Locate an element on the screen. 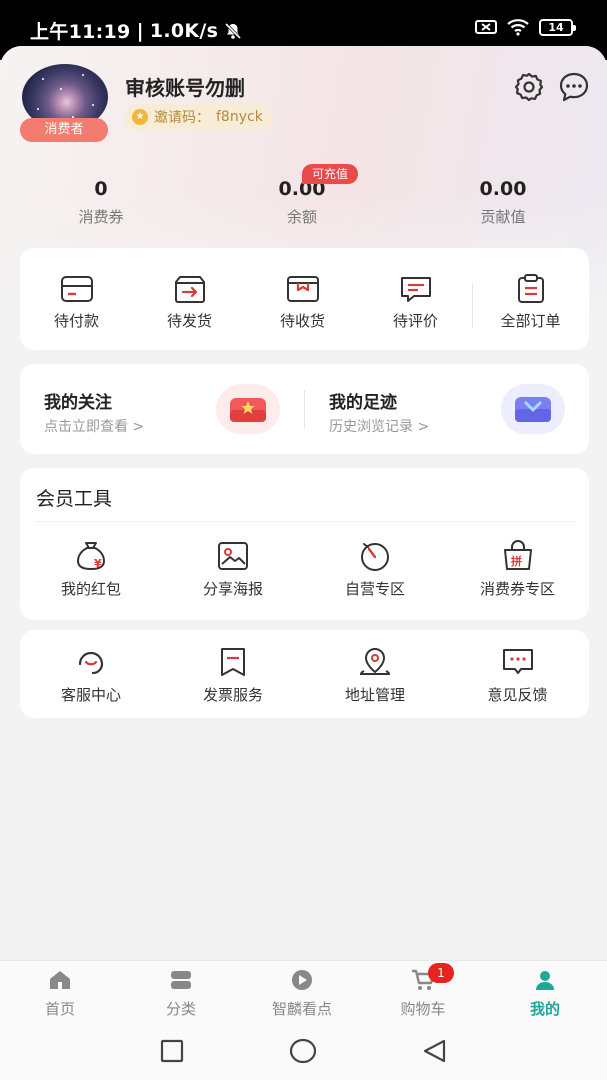 Image resolution: width=607 pixels, height=1080 pixels. stat-value: 0.00 is located at coordinates (503, 189).